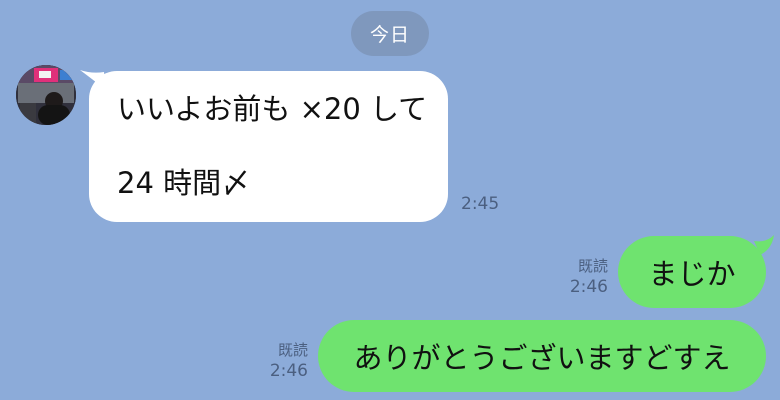 The image size is (780, 400). I want to click on sender-avatar, so click(46, 95).